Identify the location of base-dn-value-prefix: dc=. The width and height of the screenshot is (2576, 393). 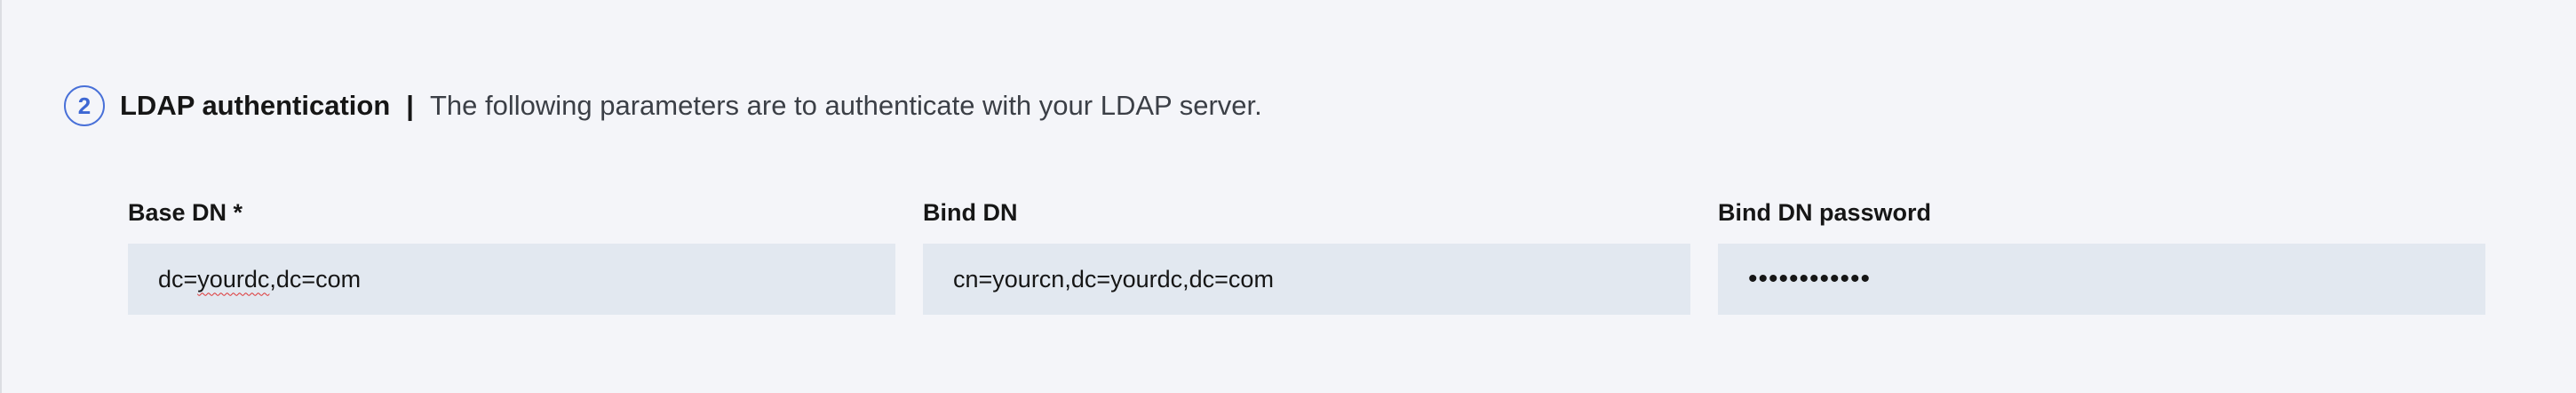
(178, 279).